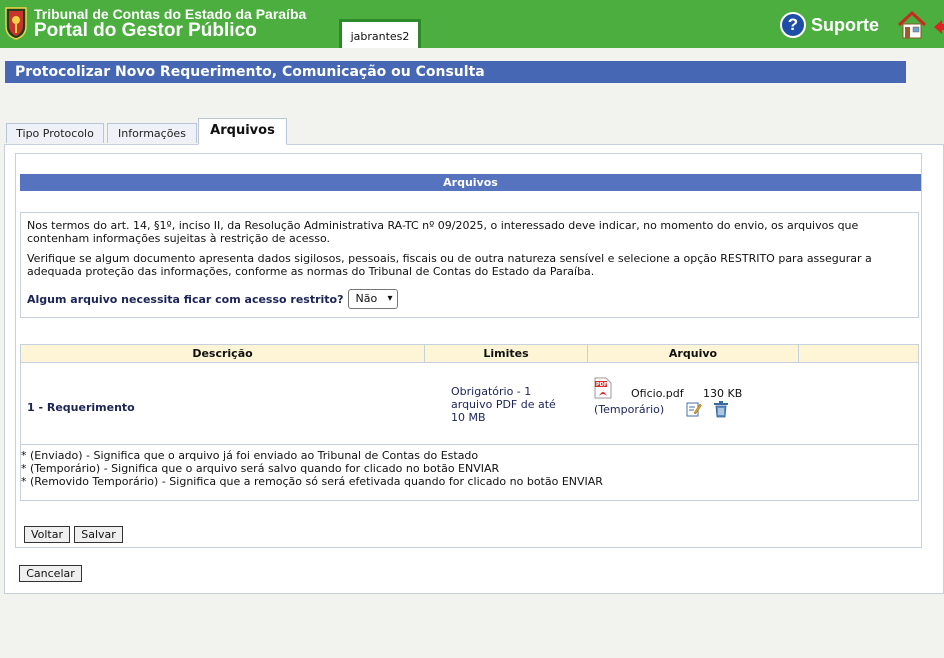  What do you see at coordinates (47, 534) in the screenshot?
I see `voltar-button: Voltar` at bounding box center [47, 534].